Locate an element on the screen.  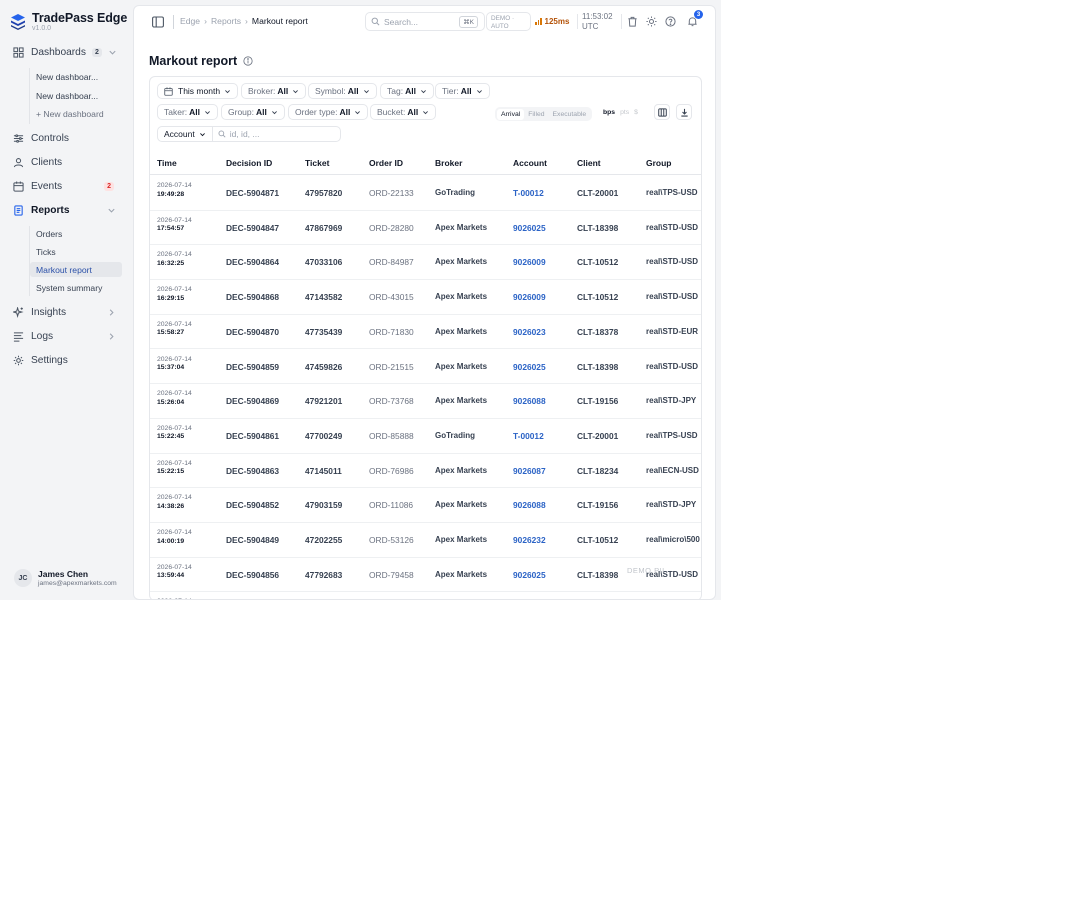
account-type-select: Account is located at coordinates (185, 134).